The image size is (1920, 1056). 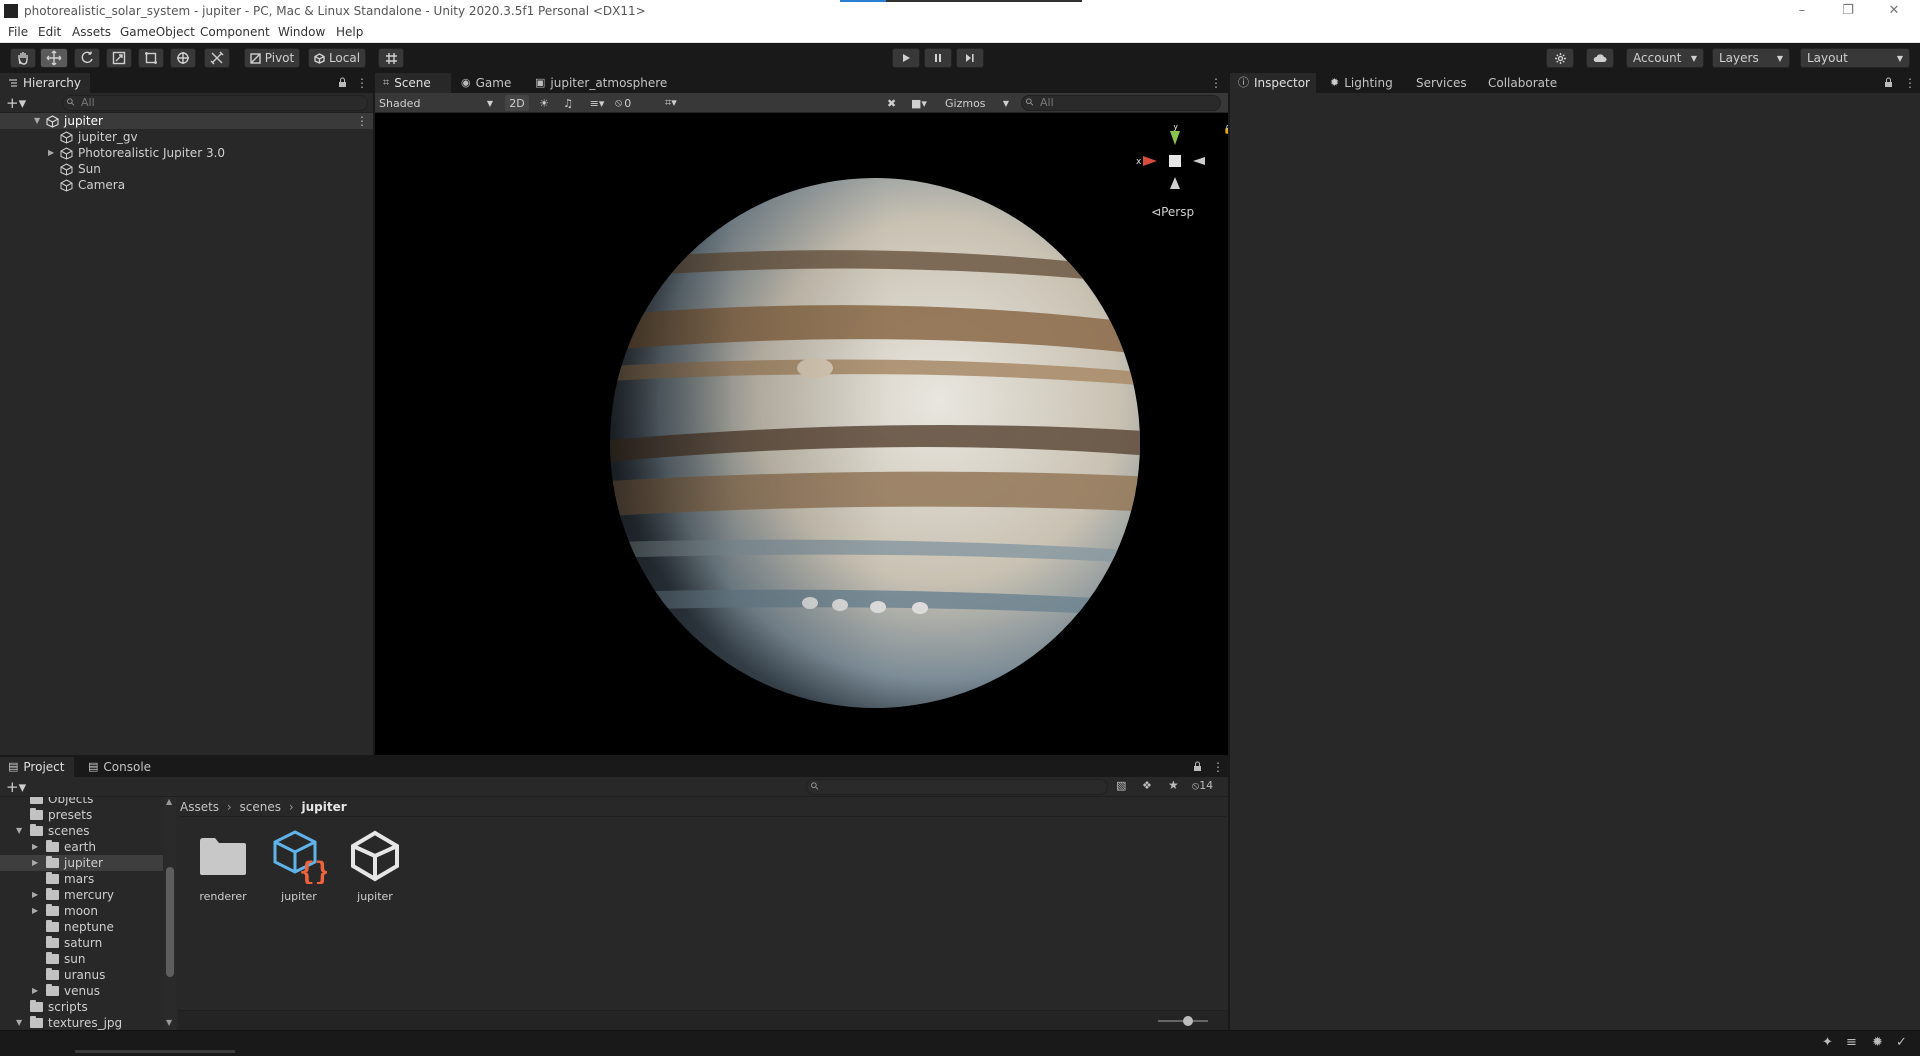 What do you see at coordinates (81, 863) in the screenshot?
I see `project-tree-item: ▶ jupiter` at bounding box center [81, 863].